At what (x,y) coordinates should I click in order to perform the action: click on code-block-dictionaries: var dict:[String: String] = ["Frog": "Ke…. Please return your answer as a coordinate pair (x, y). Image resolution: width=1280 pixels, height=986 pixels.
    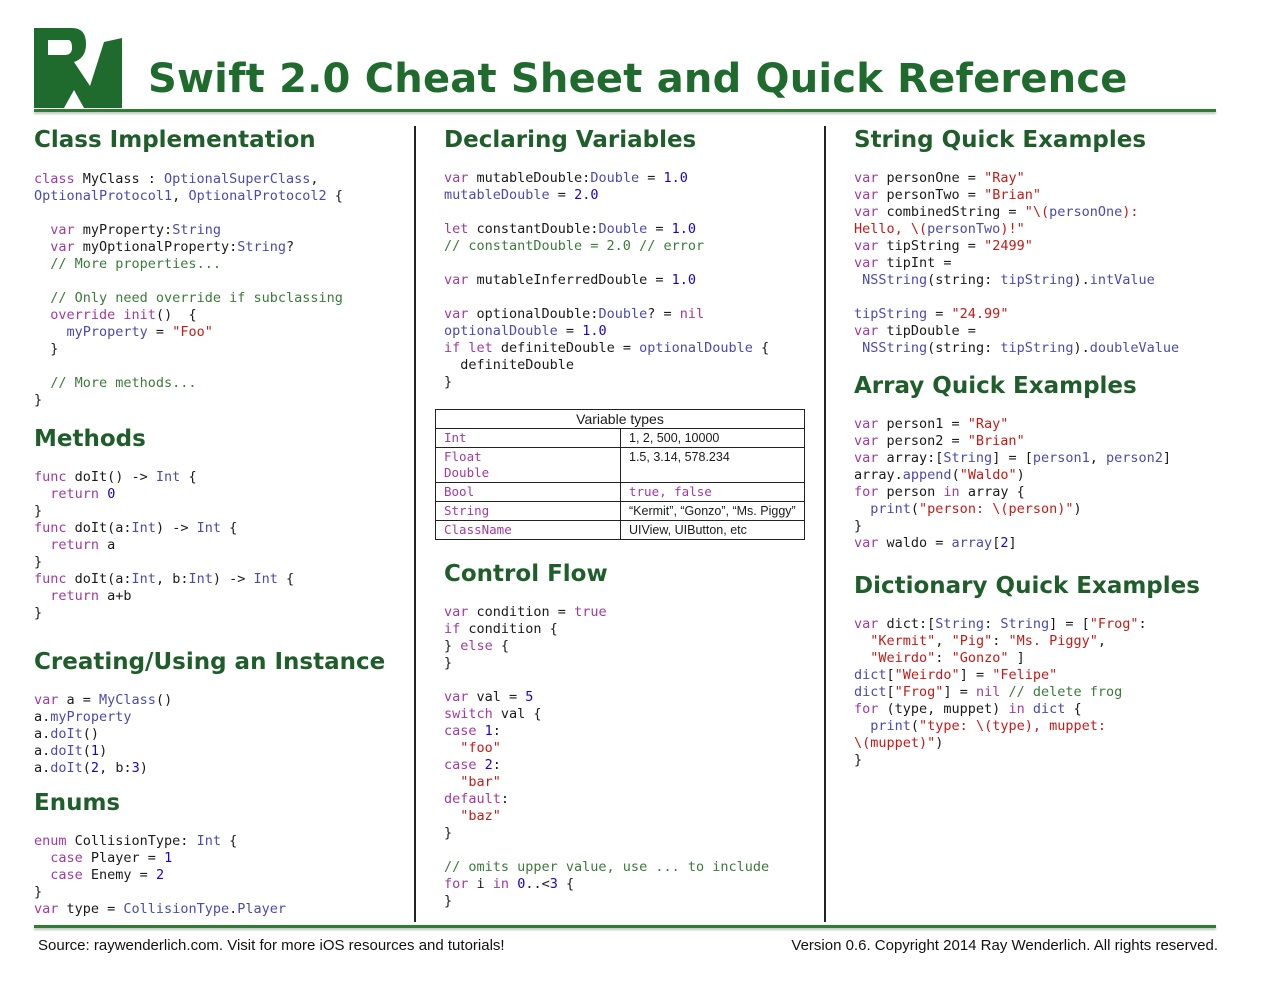
    Looking at the image, I should click on (1000, 692).